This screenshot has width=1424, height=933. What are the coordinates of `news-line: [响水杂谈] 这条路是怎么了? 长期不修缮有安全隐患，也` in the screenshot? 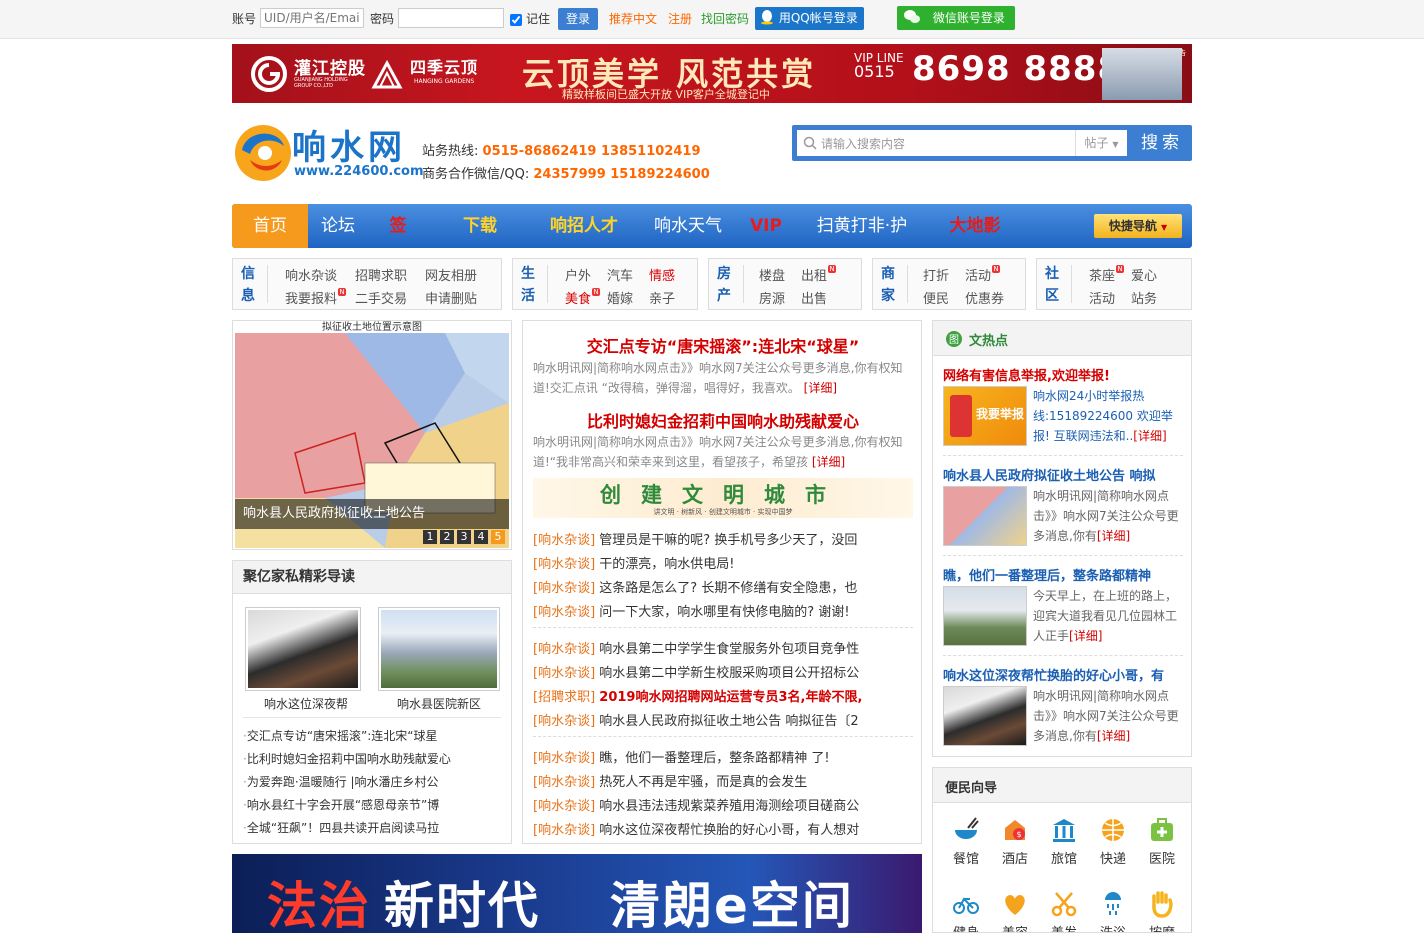 It's located at (723, 586).